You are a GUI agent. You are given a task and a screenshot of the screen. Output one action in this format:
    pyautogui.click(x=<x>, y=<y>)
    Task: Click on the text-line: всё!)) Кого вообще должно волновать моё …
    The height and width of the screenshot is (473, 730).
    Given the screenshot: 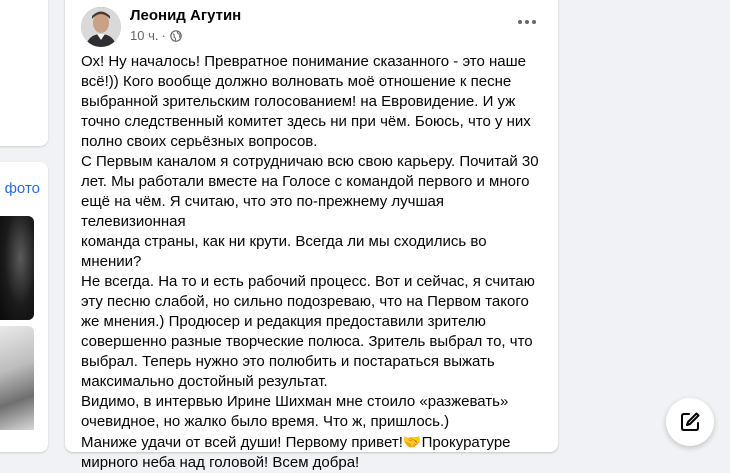 What is the action you would take?
    pyautogui.click(x=296, y=81)
    